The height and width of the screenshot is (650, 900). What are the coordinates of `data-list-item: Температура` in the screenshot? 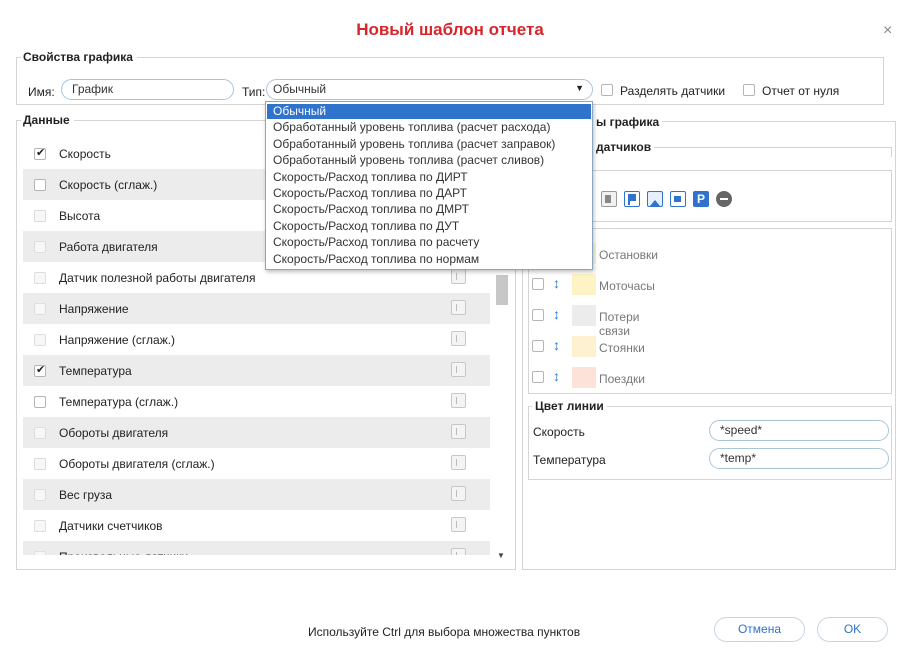 It's located at (256, 370).